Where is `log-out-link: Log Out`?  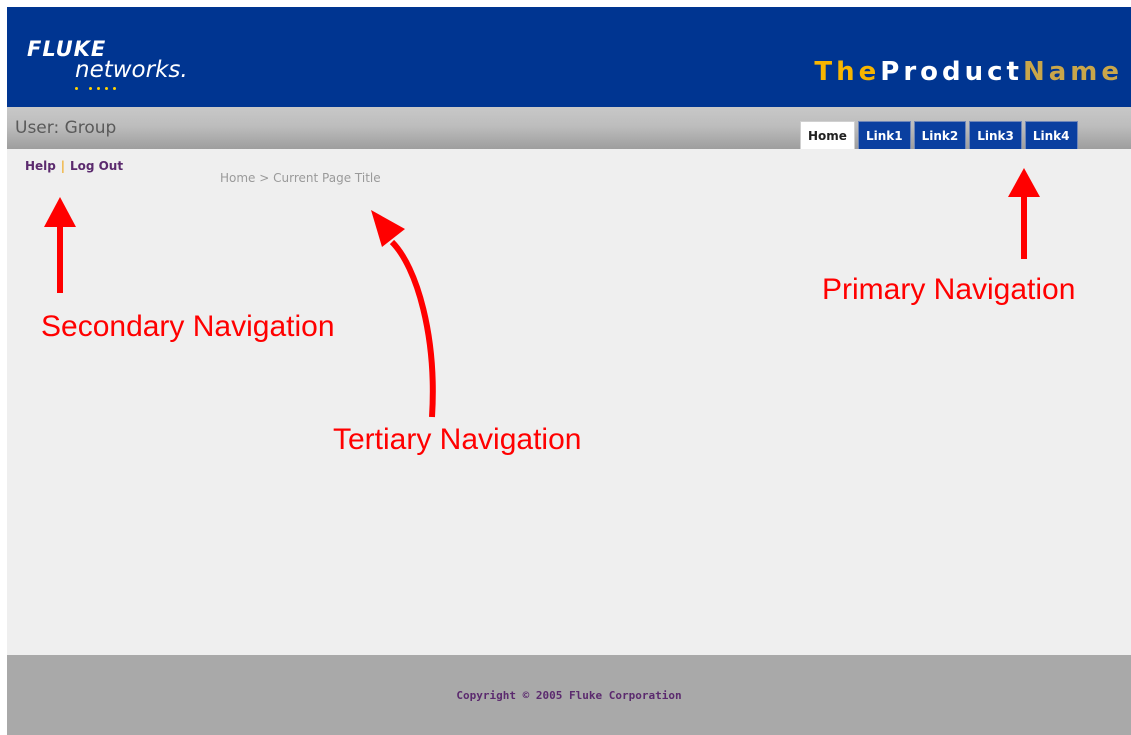
log-out-link: Log Out is located at coordinates (96, 166).